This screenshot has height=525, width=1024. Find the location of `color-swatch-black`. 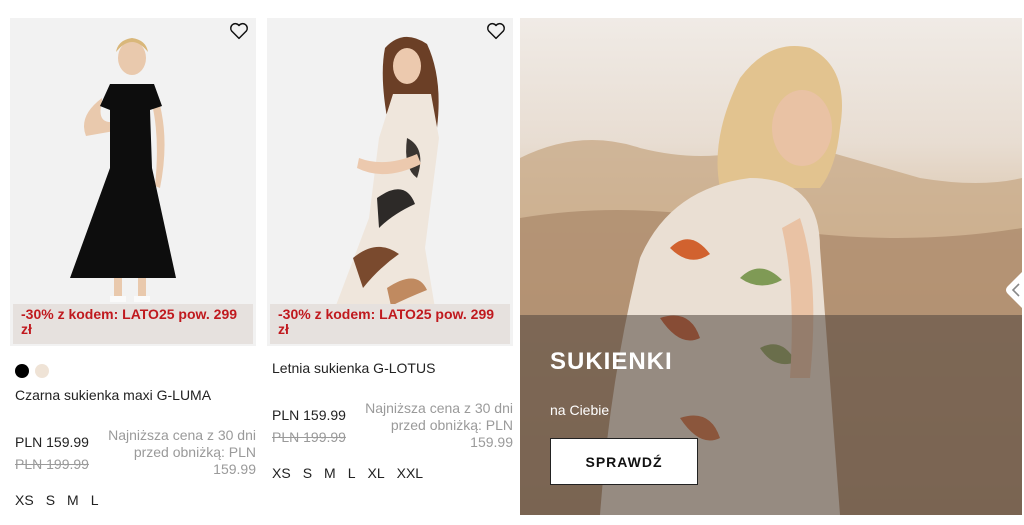

color-swatch-black is located at coordinates (22, 371).